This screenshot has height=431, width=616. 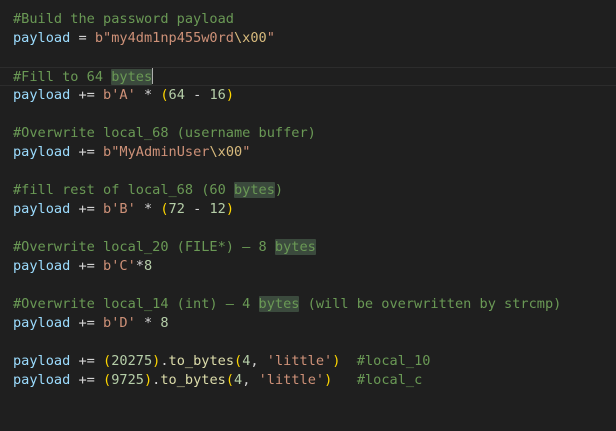 What do you see at coordinates (144, 247) in the screenshot?
I see `code-token: #Overwrite local_20 (FILE*) — 8` at bounding box center [144, 247].